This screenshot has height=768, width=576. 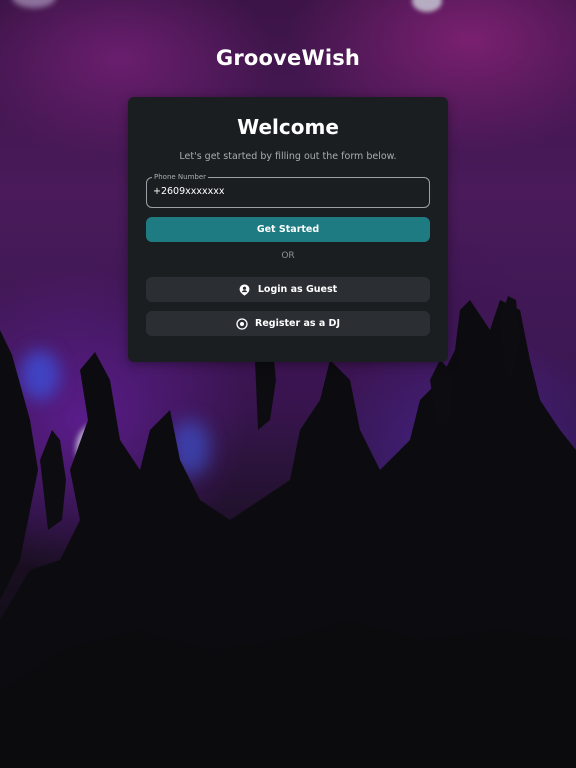 What do you see at coordinates (288, 256) in the screenshot?
I see `or-divider: OR` at bounding box center [288, 256].